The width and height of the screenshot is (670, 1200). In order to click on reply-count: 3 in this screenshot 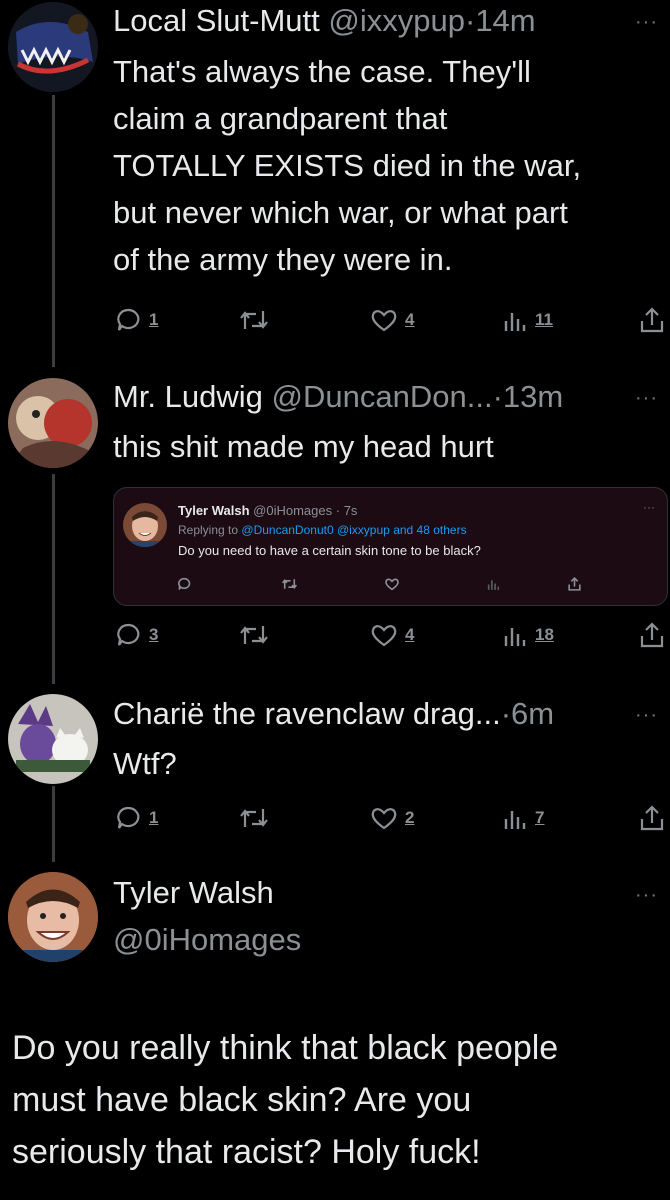, I will do `click(154, 634)`.